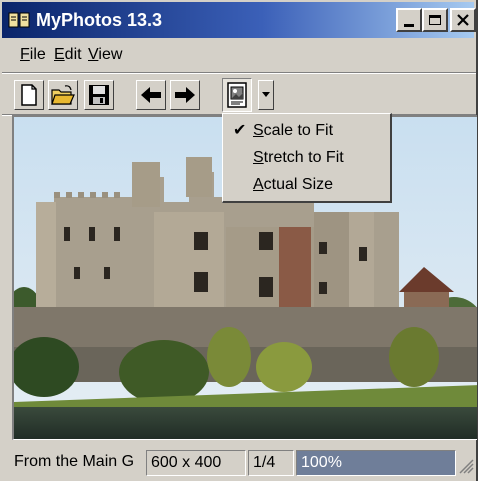 This screenshot has height=481, width=480. What do you see at coordinates (73, 54) in the screenshot?
I see `menu-edit-label: dit` at bounding box center [73, 54].